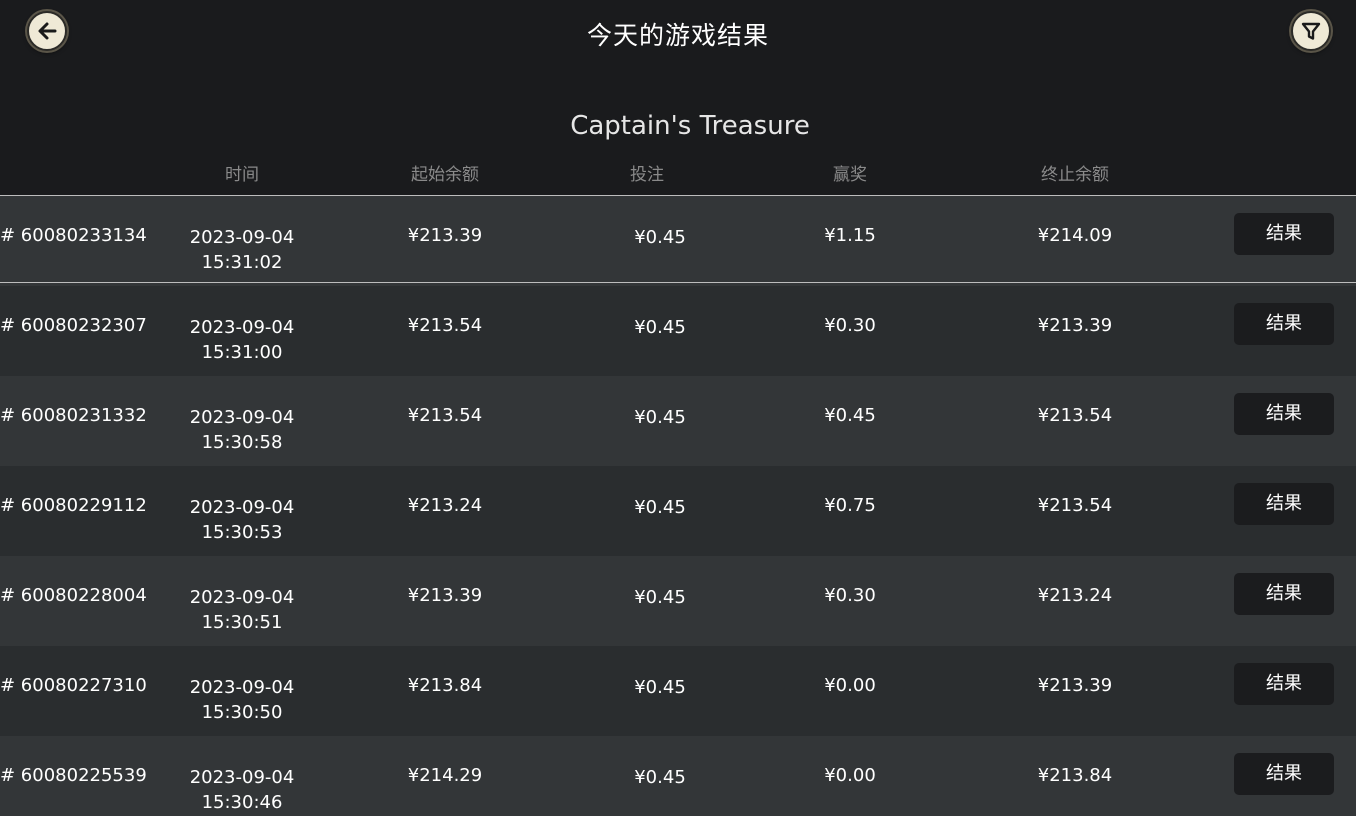 This screenshot has width=1356, height=816. Describe the element at coordinates (73, 235) in the screenshot. I see `round-id: # 60080233134` at that location.